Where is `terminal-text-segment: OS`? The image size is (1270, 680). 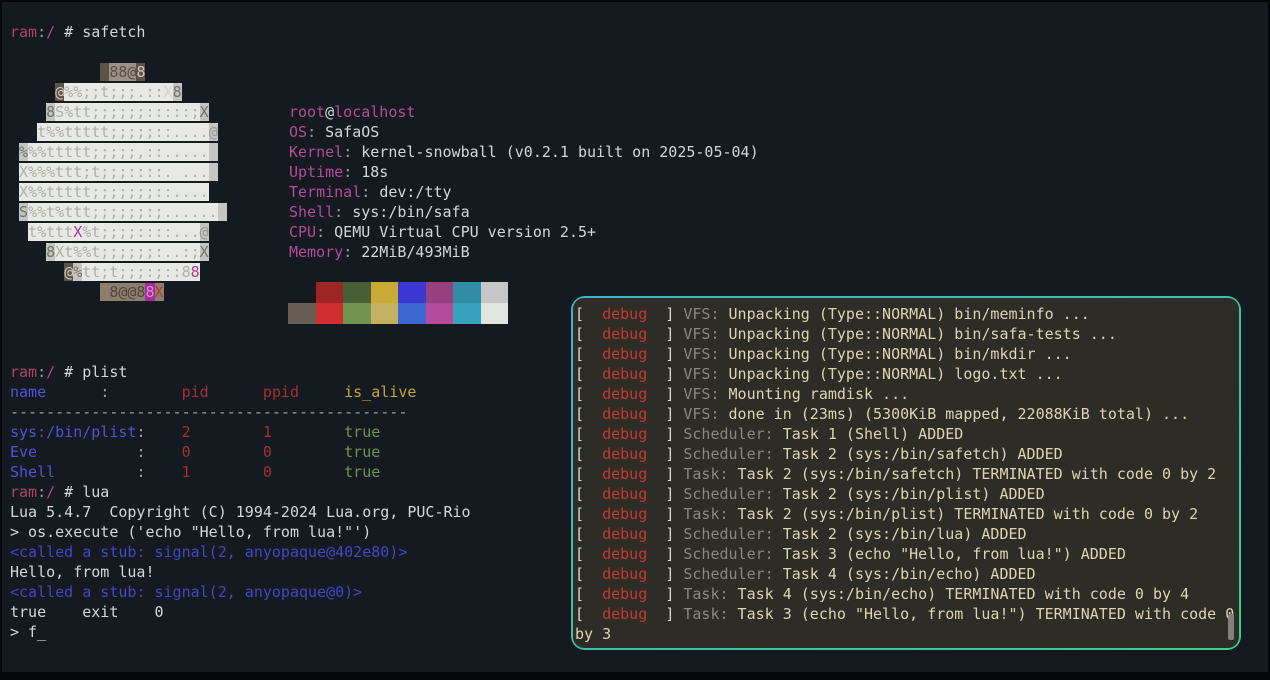
terminal-text-segment: OS is located at coordinates (298, 132).